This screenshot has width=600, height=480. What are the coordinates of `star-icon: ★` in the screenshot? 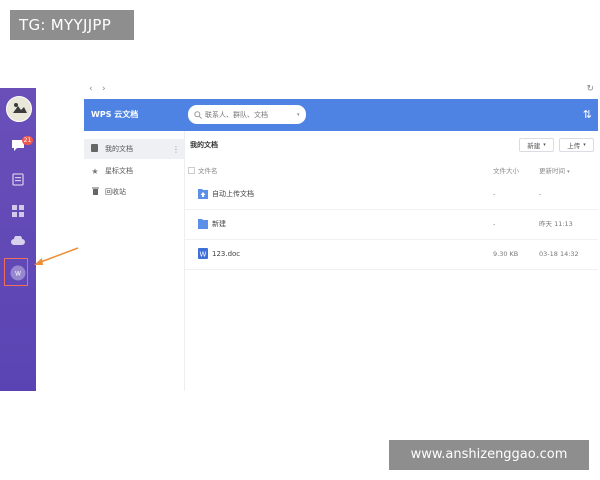 It's located at (95, 171).